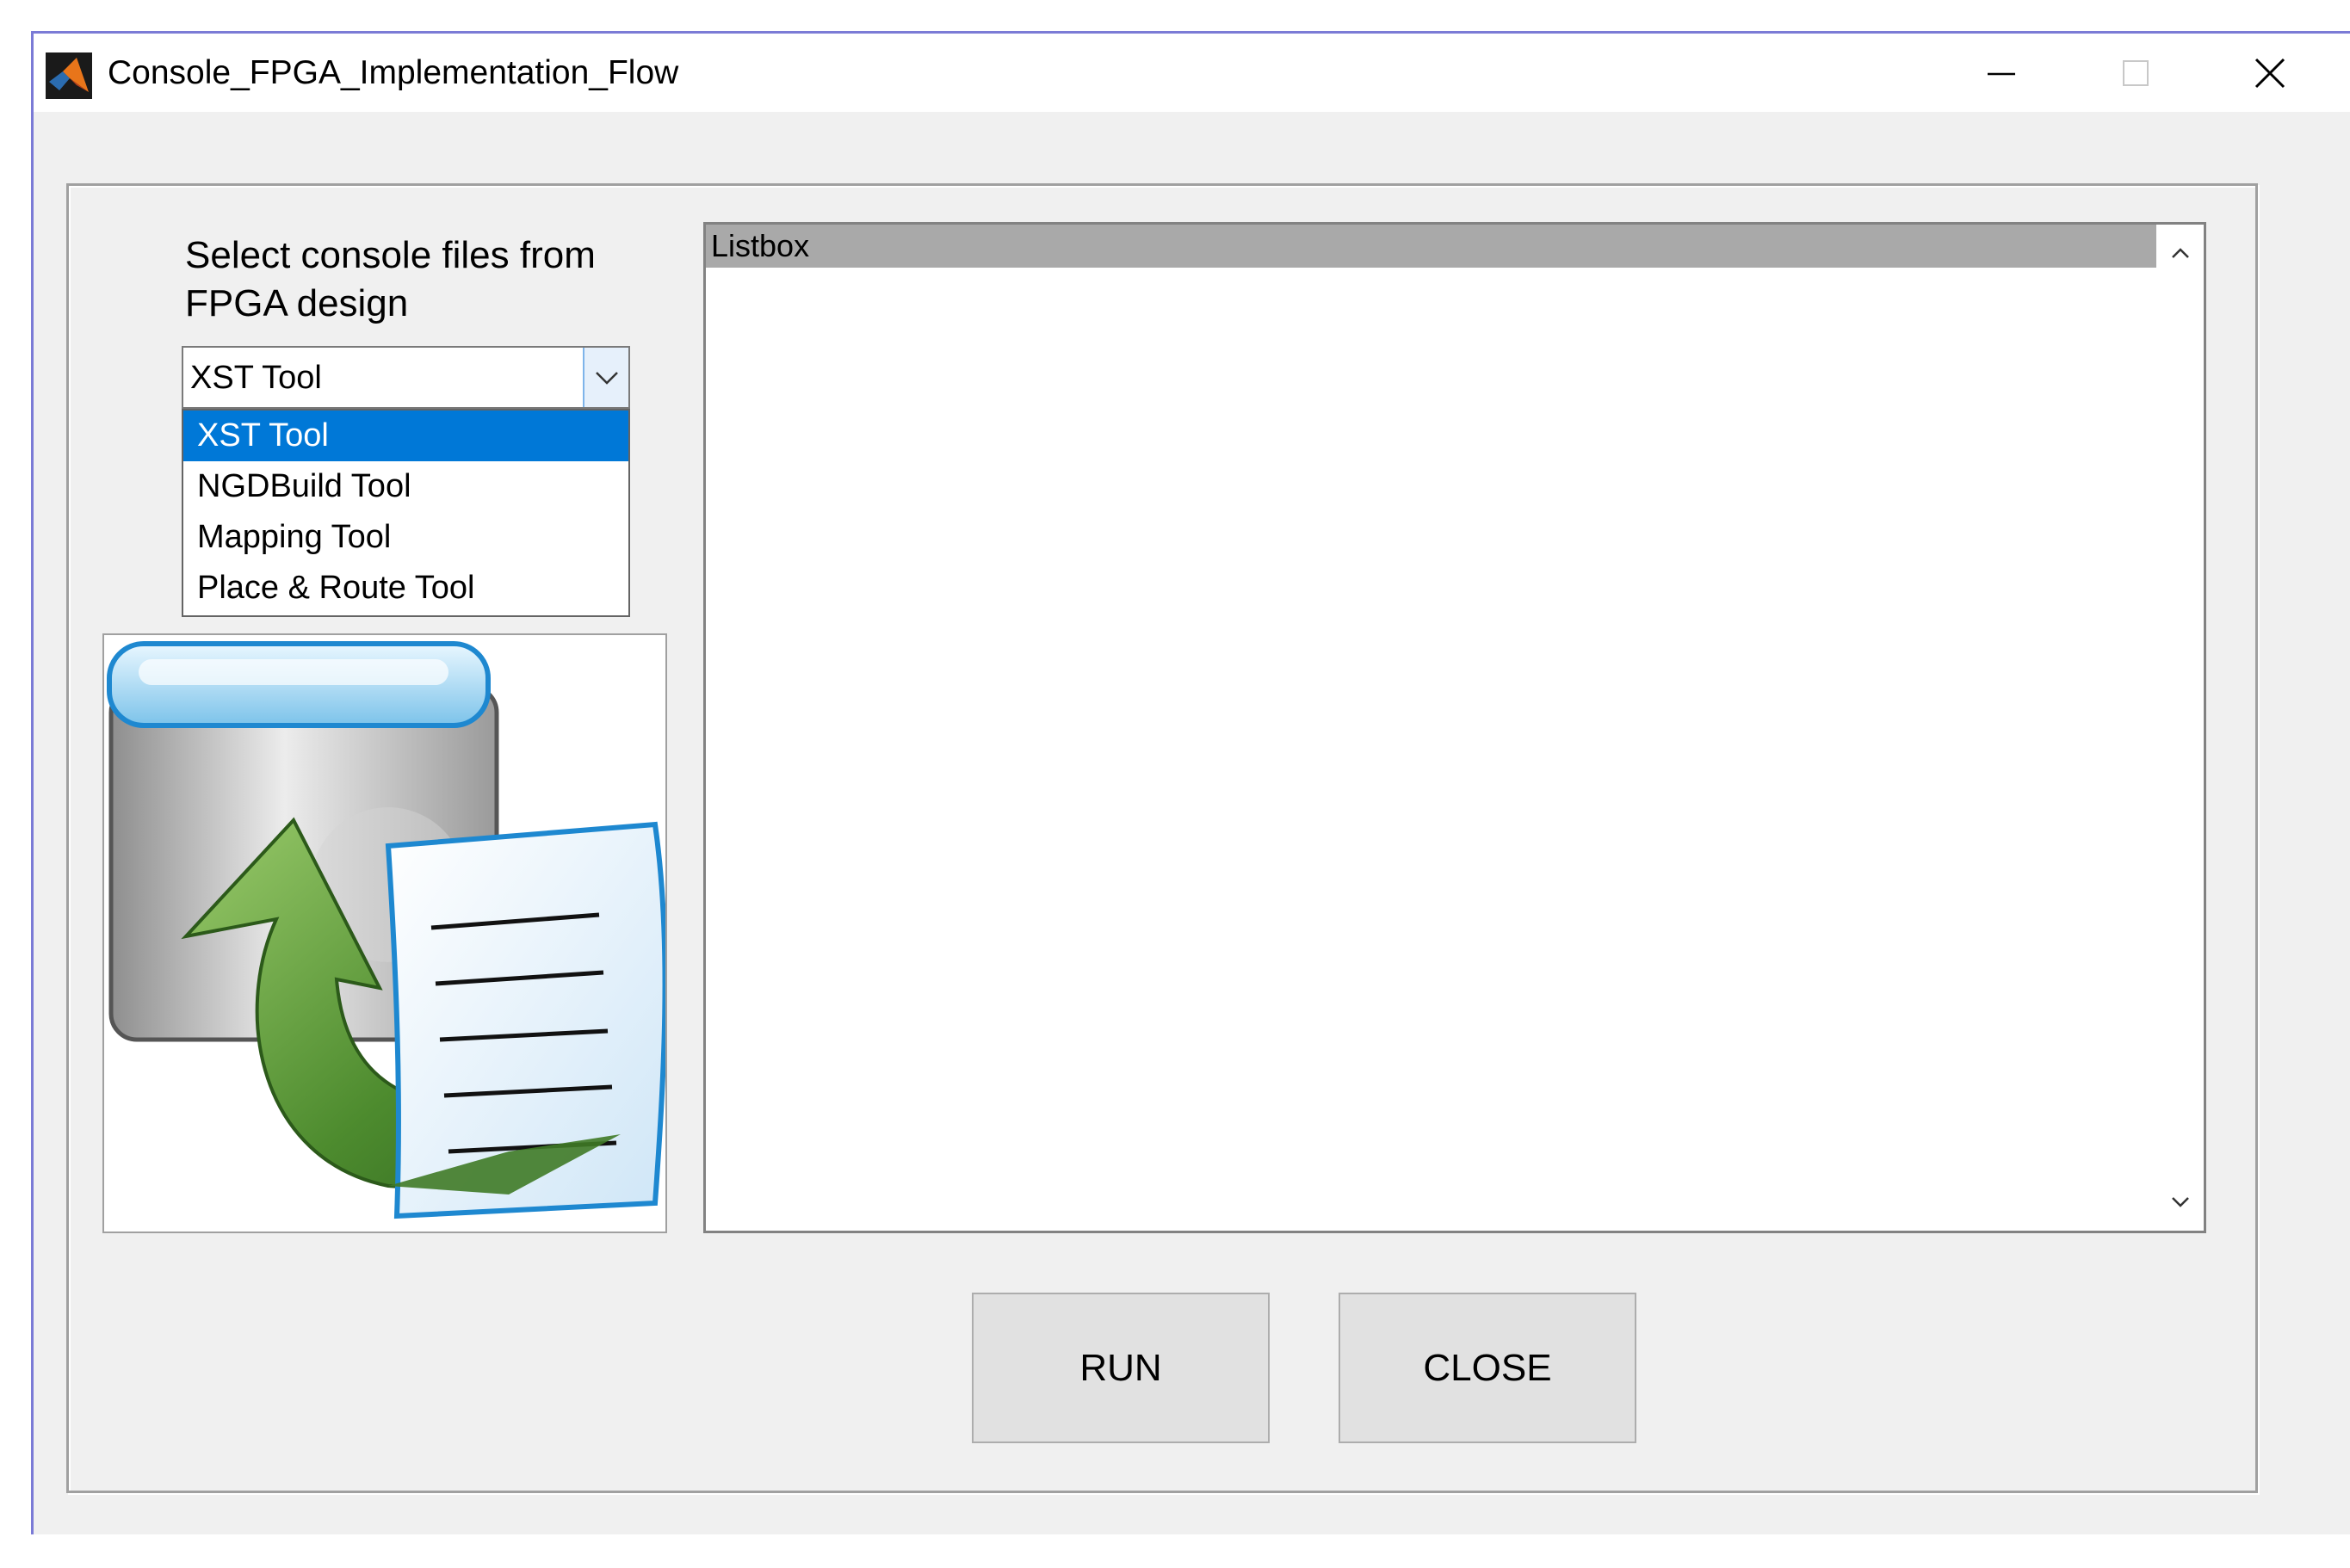 This screenshot has height=1568, width=2350. I want to click on select-console-files-label: Select console files from FPGA design, so click(390, 279).